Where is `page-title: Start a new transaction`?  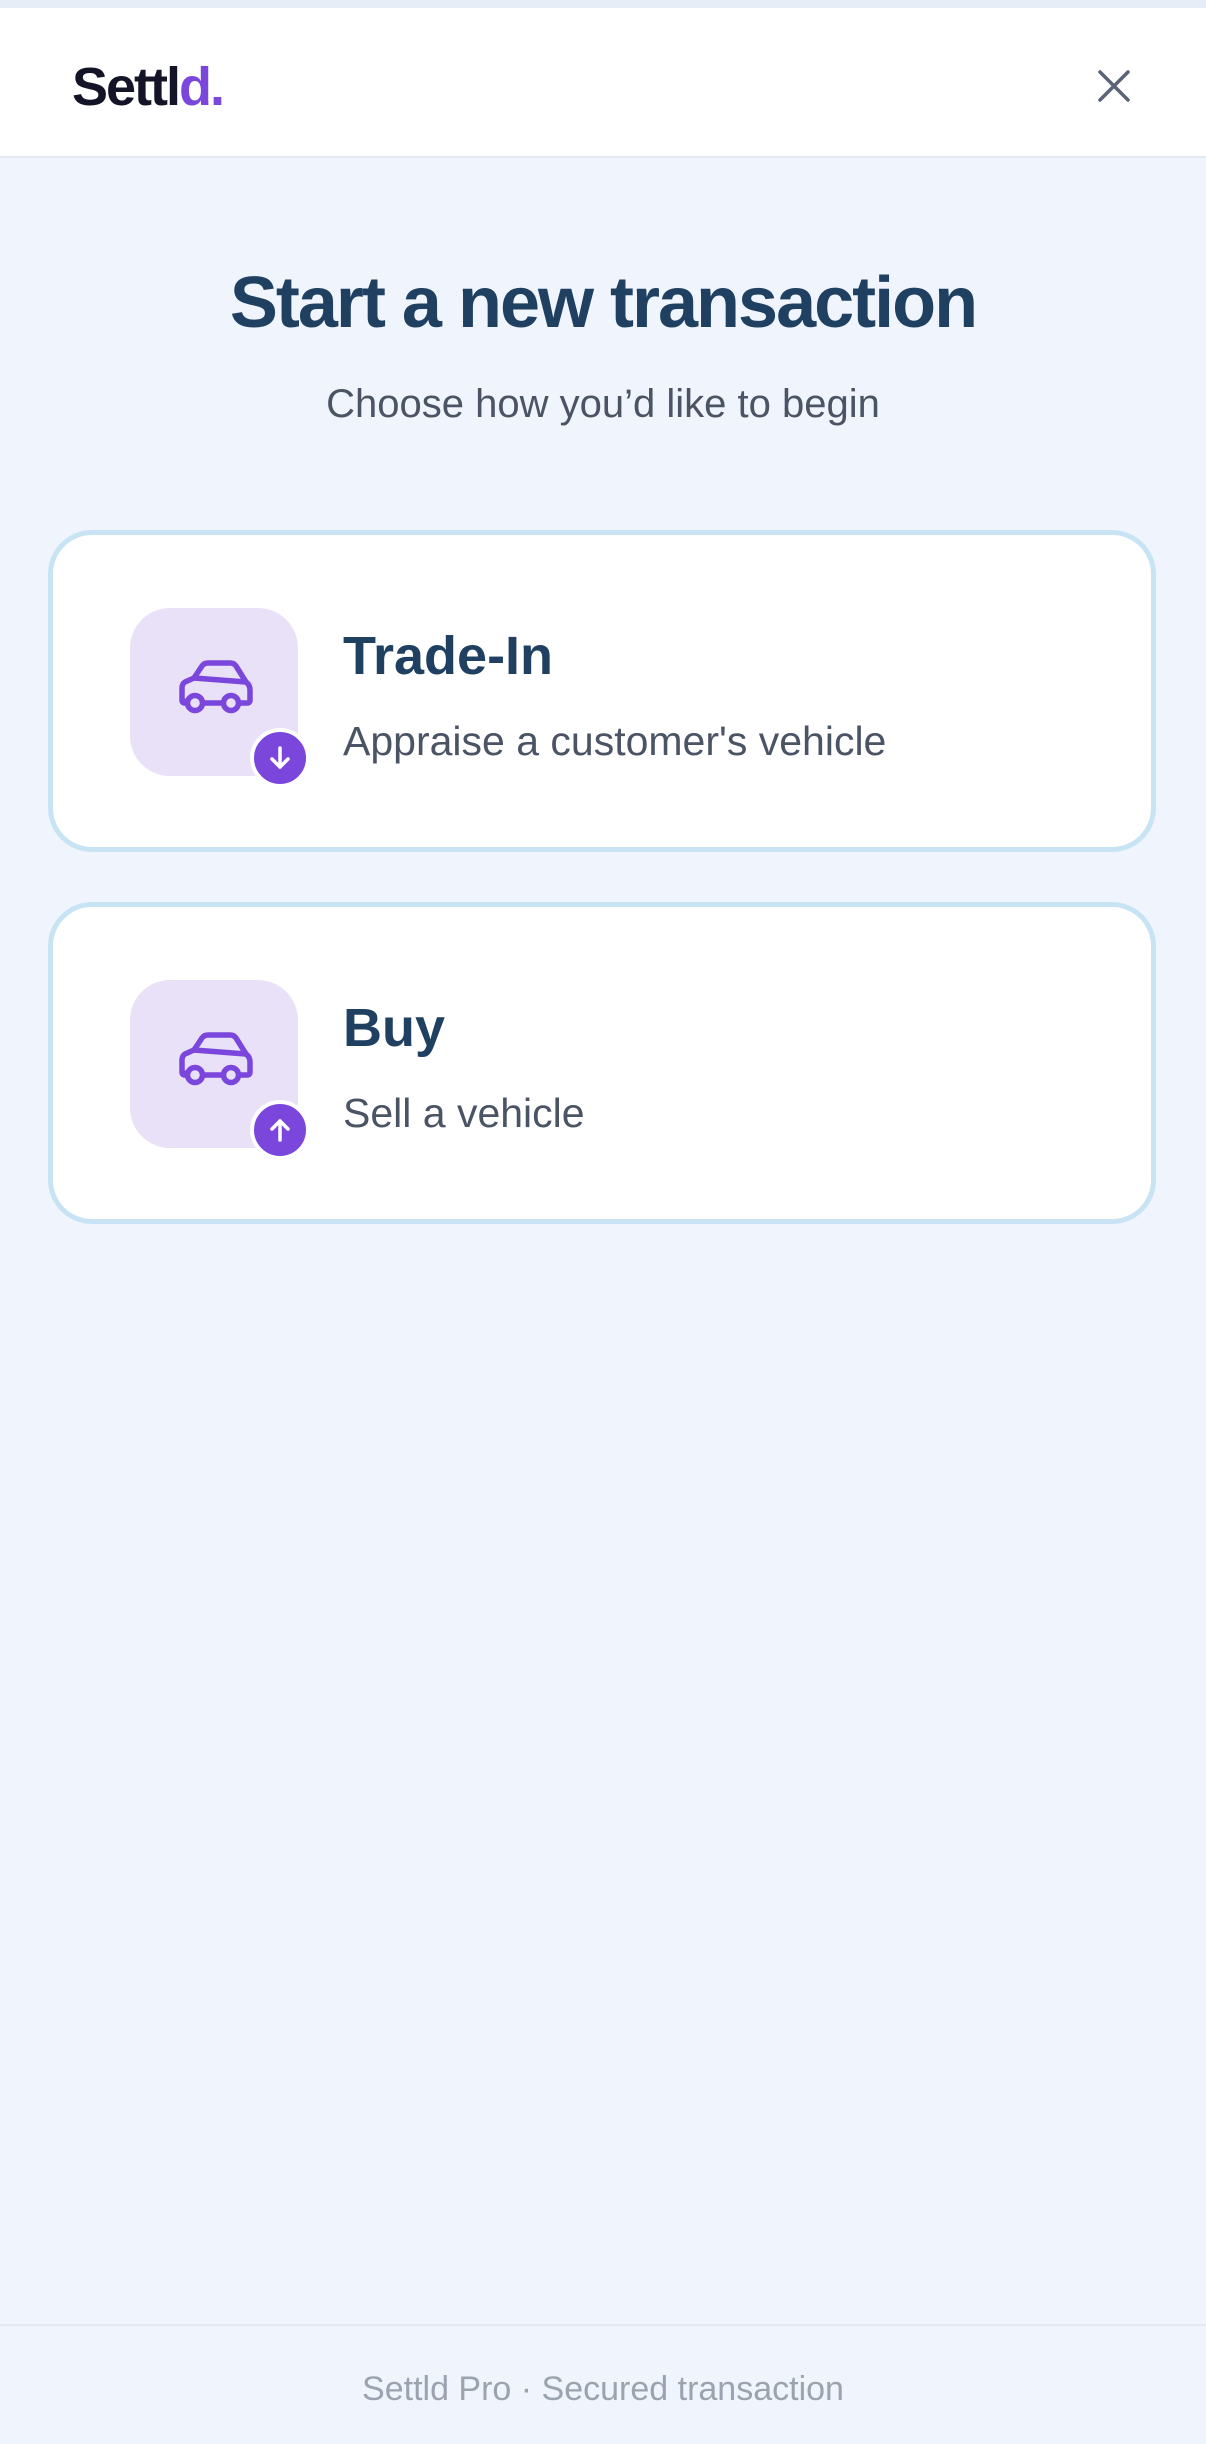 page-title: Start a new transaction is located at coordinates (603, 303).